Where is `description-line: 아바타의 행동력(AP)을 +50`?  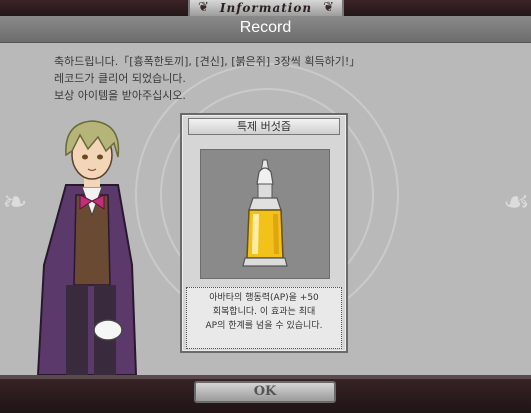 description-line: 아바타의 행동력(AP)을 +50 is located at coordinates (264, 298).